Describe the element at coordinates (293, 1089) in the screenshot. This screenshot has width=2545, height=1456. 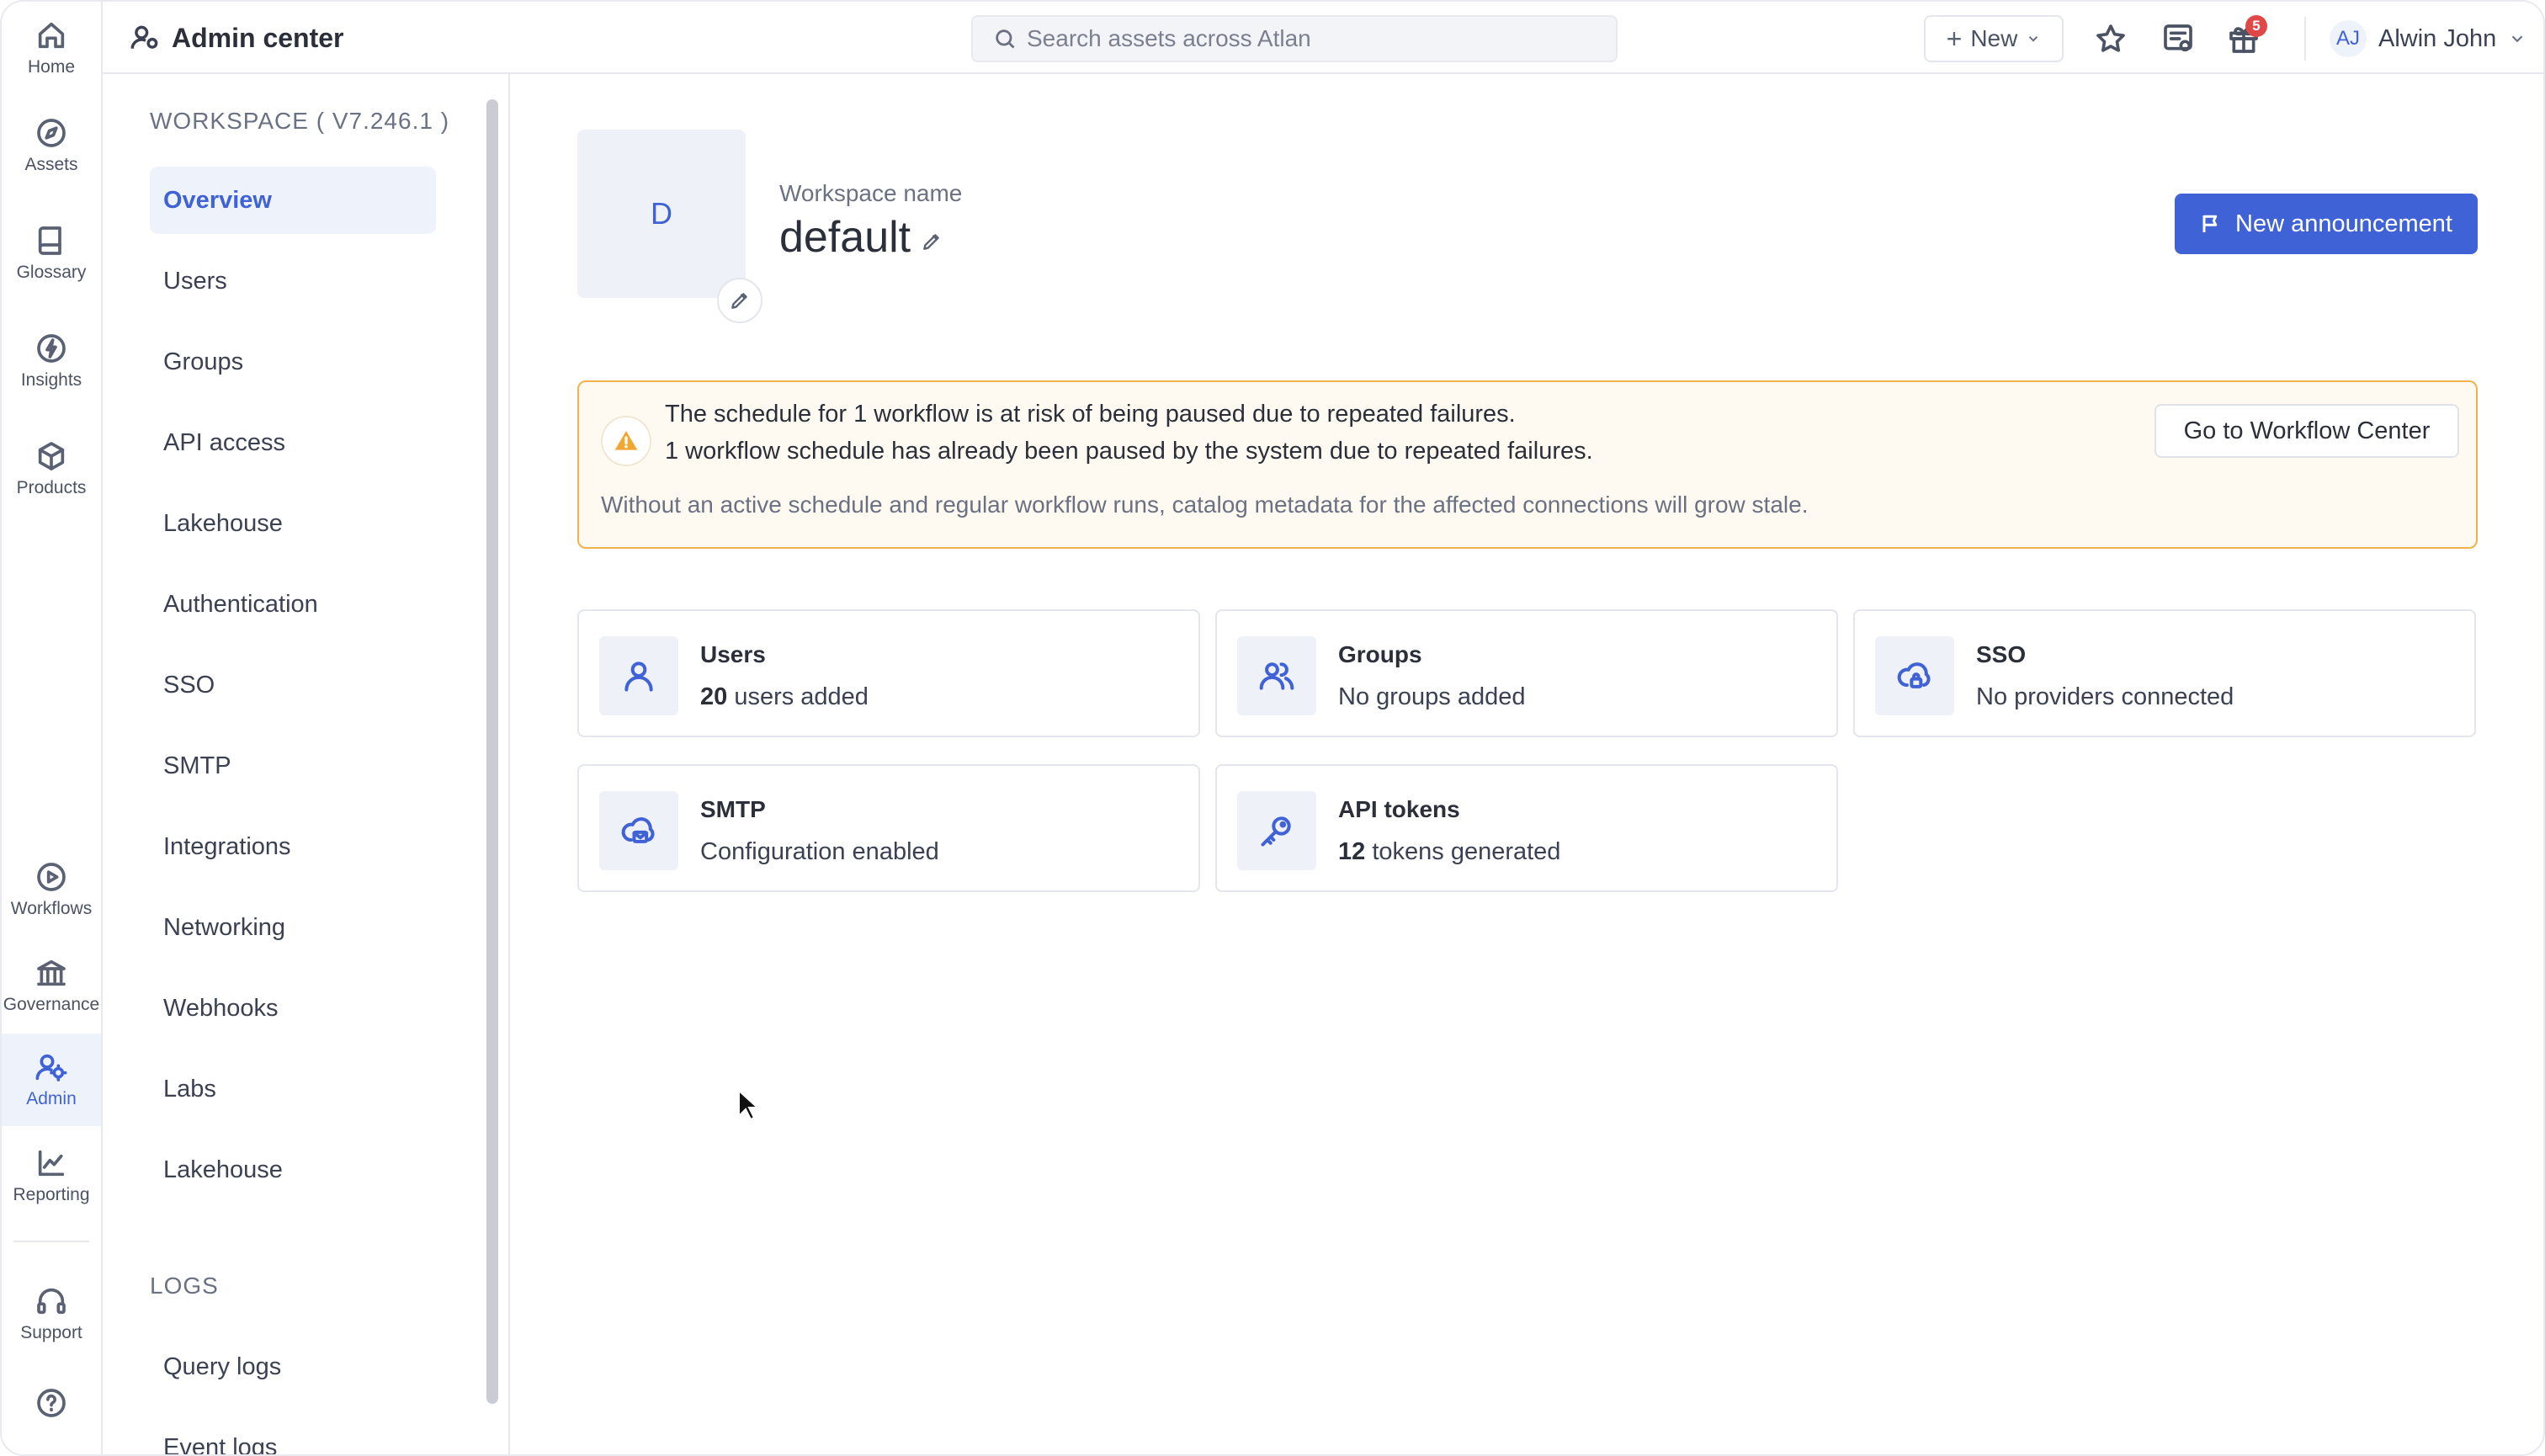
I see `sidebar-item-labs: Labs` at that location.